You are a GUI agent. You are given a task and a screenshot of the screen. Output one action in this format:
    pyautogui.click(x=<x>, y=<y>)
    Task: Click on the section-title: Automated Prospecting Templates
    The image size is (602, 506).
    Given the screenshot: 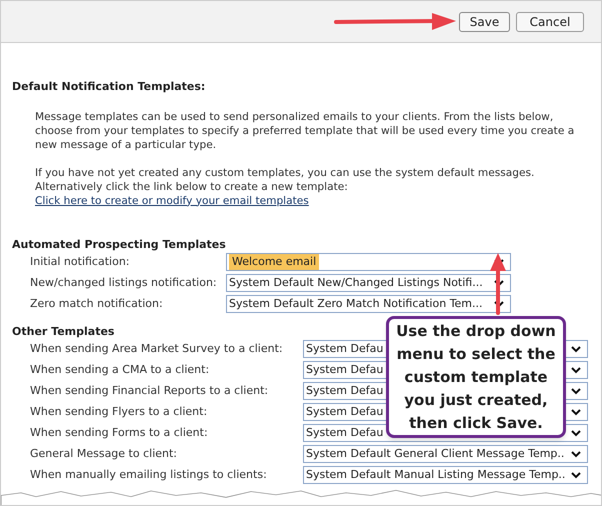 What is the action you would take?
    pyautogui.click(x=119, y=245)
    